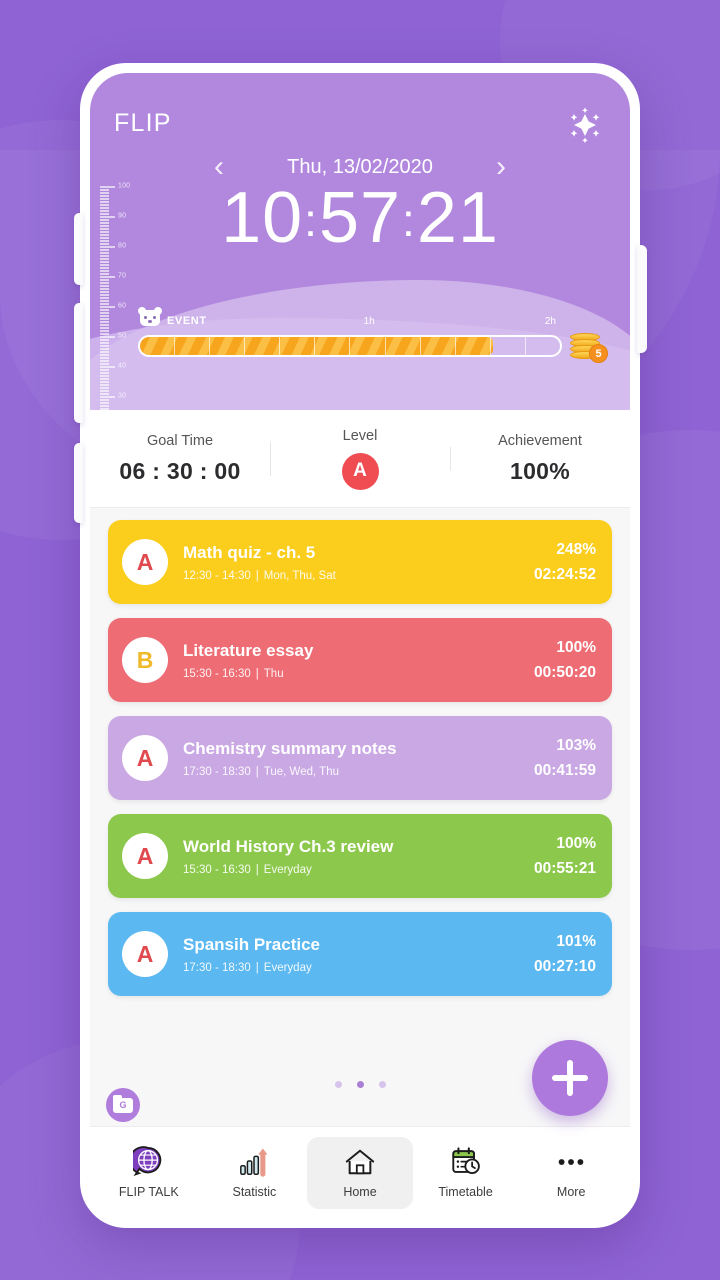 The height and width of the screenshot is (1280, 720). I want to click on globe-chat-icon, so click(148, 1162).